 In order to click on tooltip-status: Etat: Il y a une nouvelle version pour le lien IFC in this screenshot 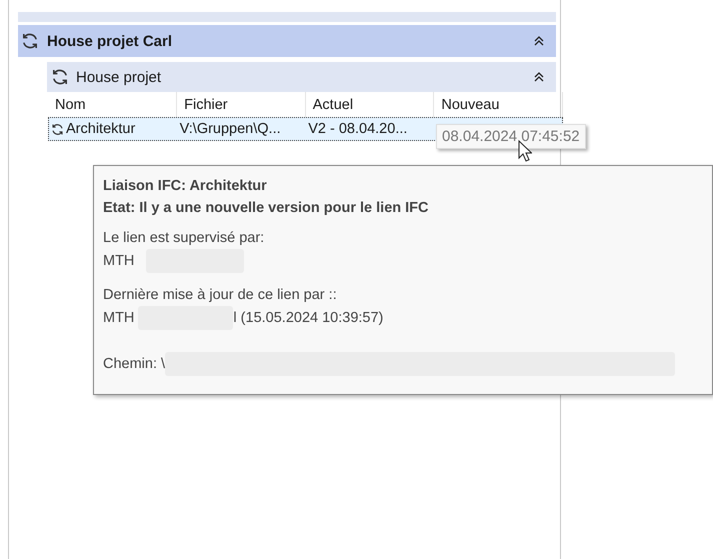, I will do `click(266, 208)`.